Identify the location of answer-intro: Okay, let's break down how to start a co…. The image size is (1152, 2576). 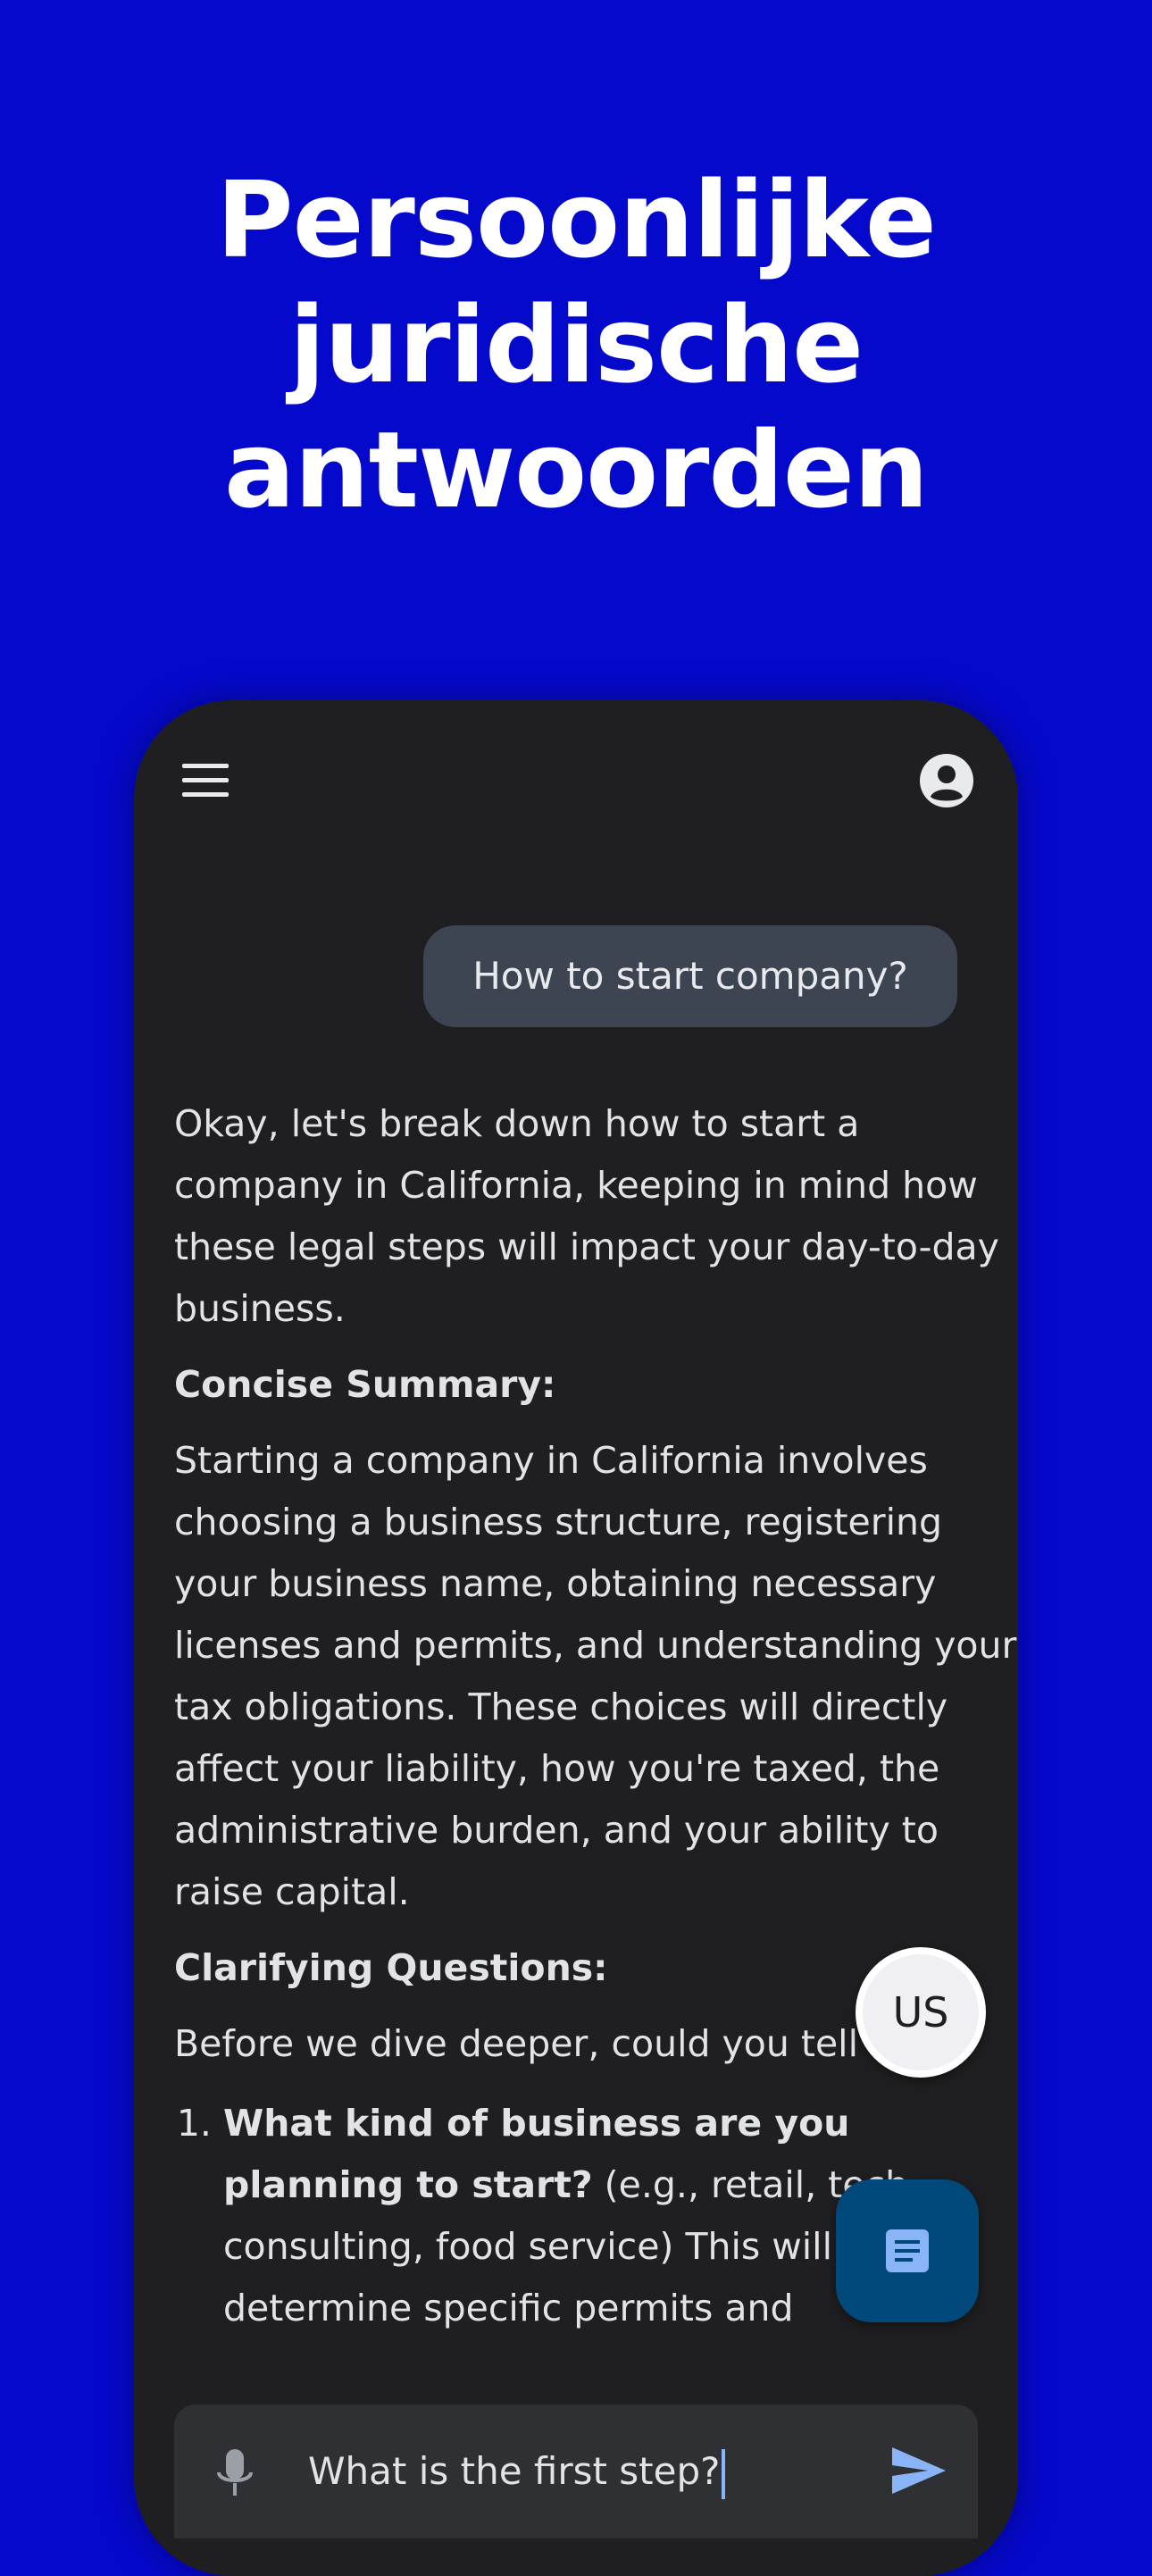
(586, 1216).